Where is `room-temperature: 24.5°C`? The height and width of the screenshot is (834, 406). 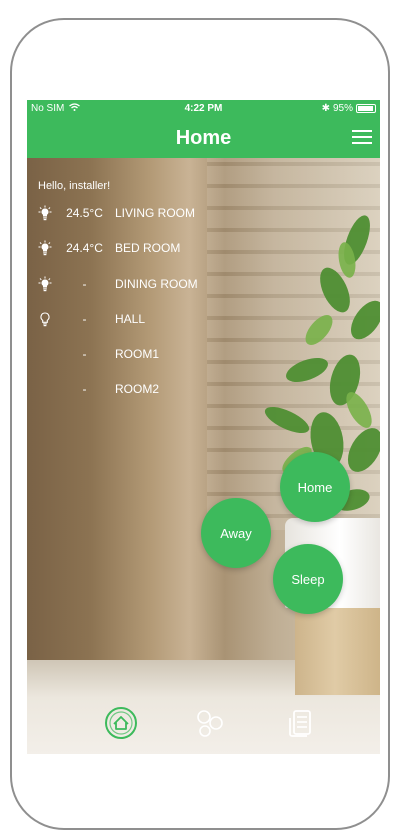
room-temperature: 24.5°C is located at coordinates (84, 213).